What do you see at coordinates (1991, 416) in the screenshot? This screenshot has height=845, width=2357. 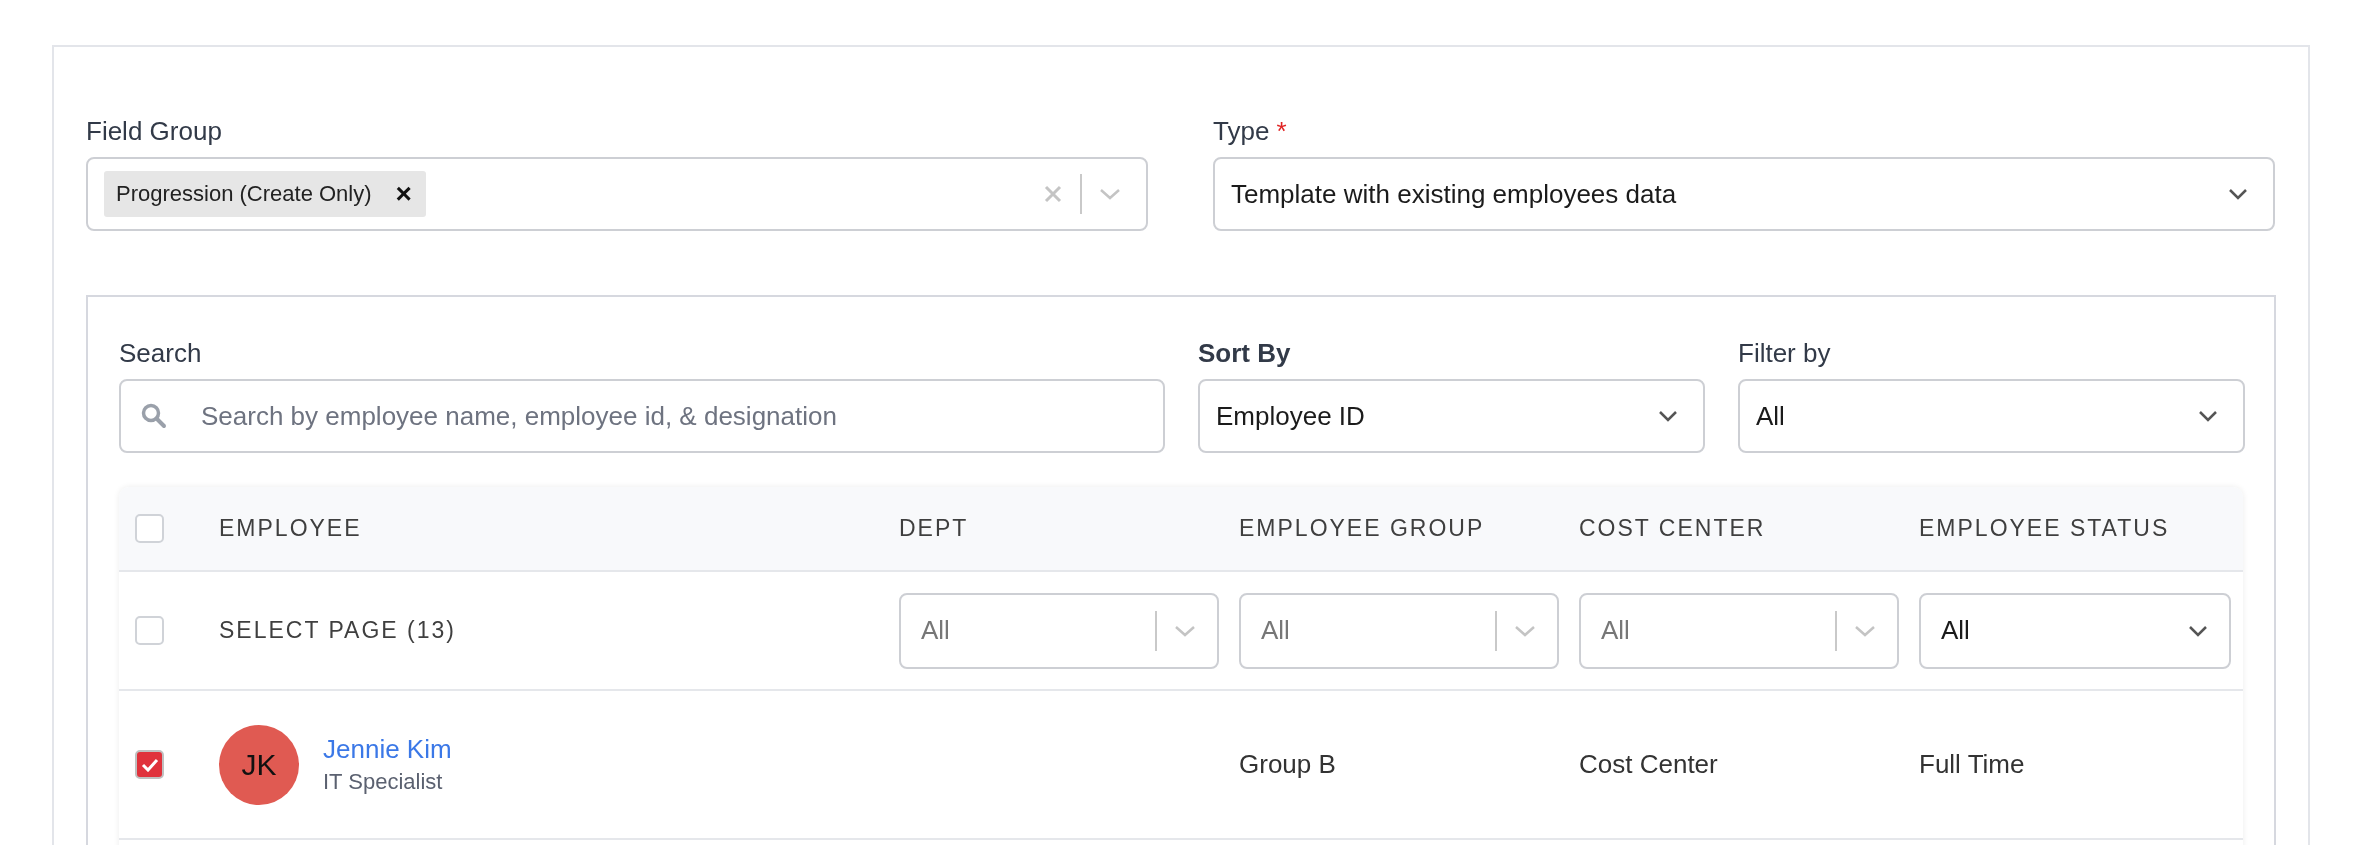 I see `filter-select: All` at bounding box center [1991, 416].